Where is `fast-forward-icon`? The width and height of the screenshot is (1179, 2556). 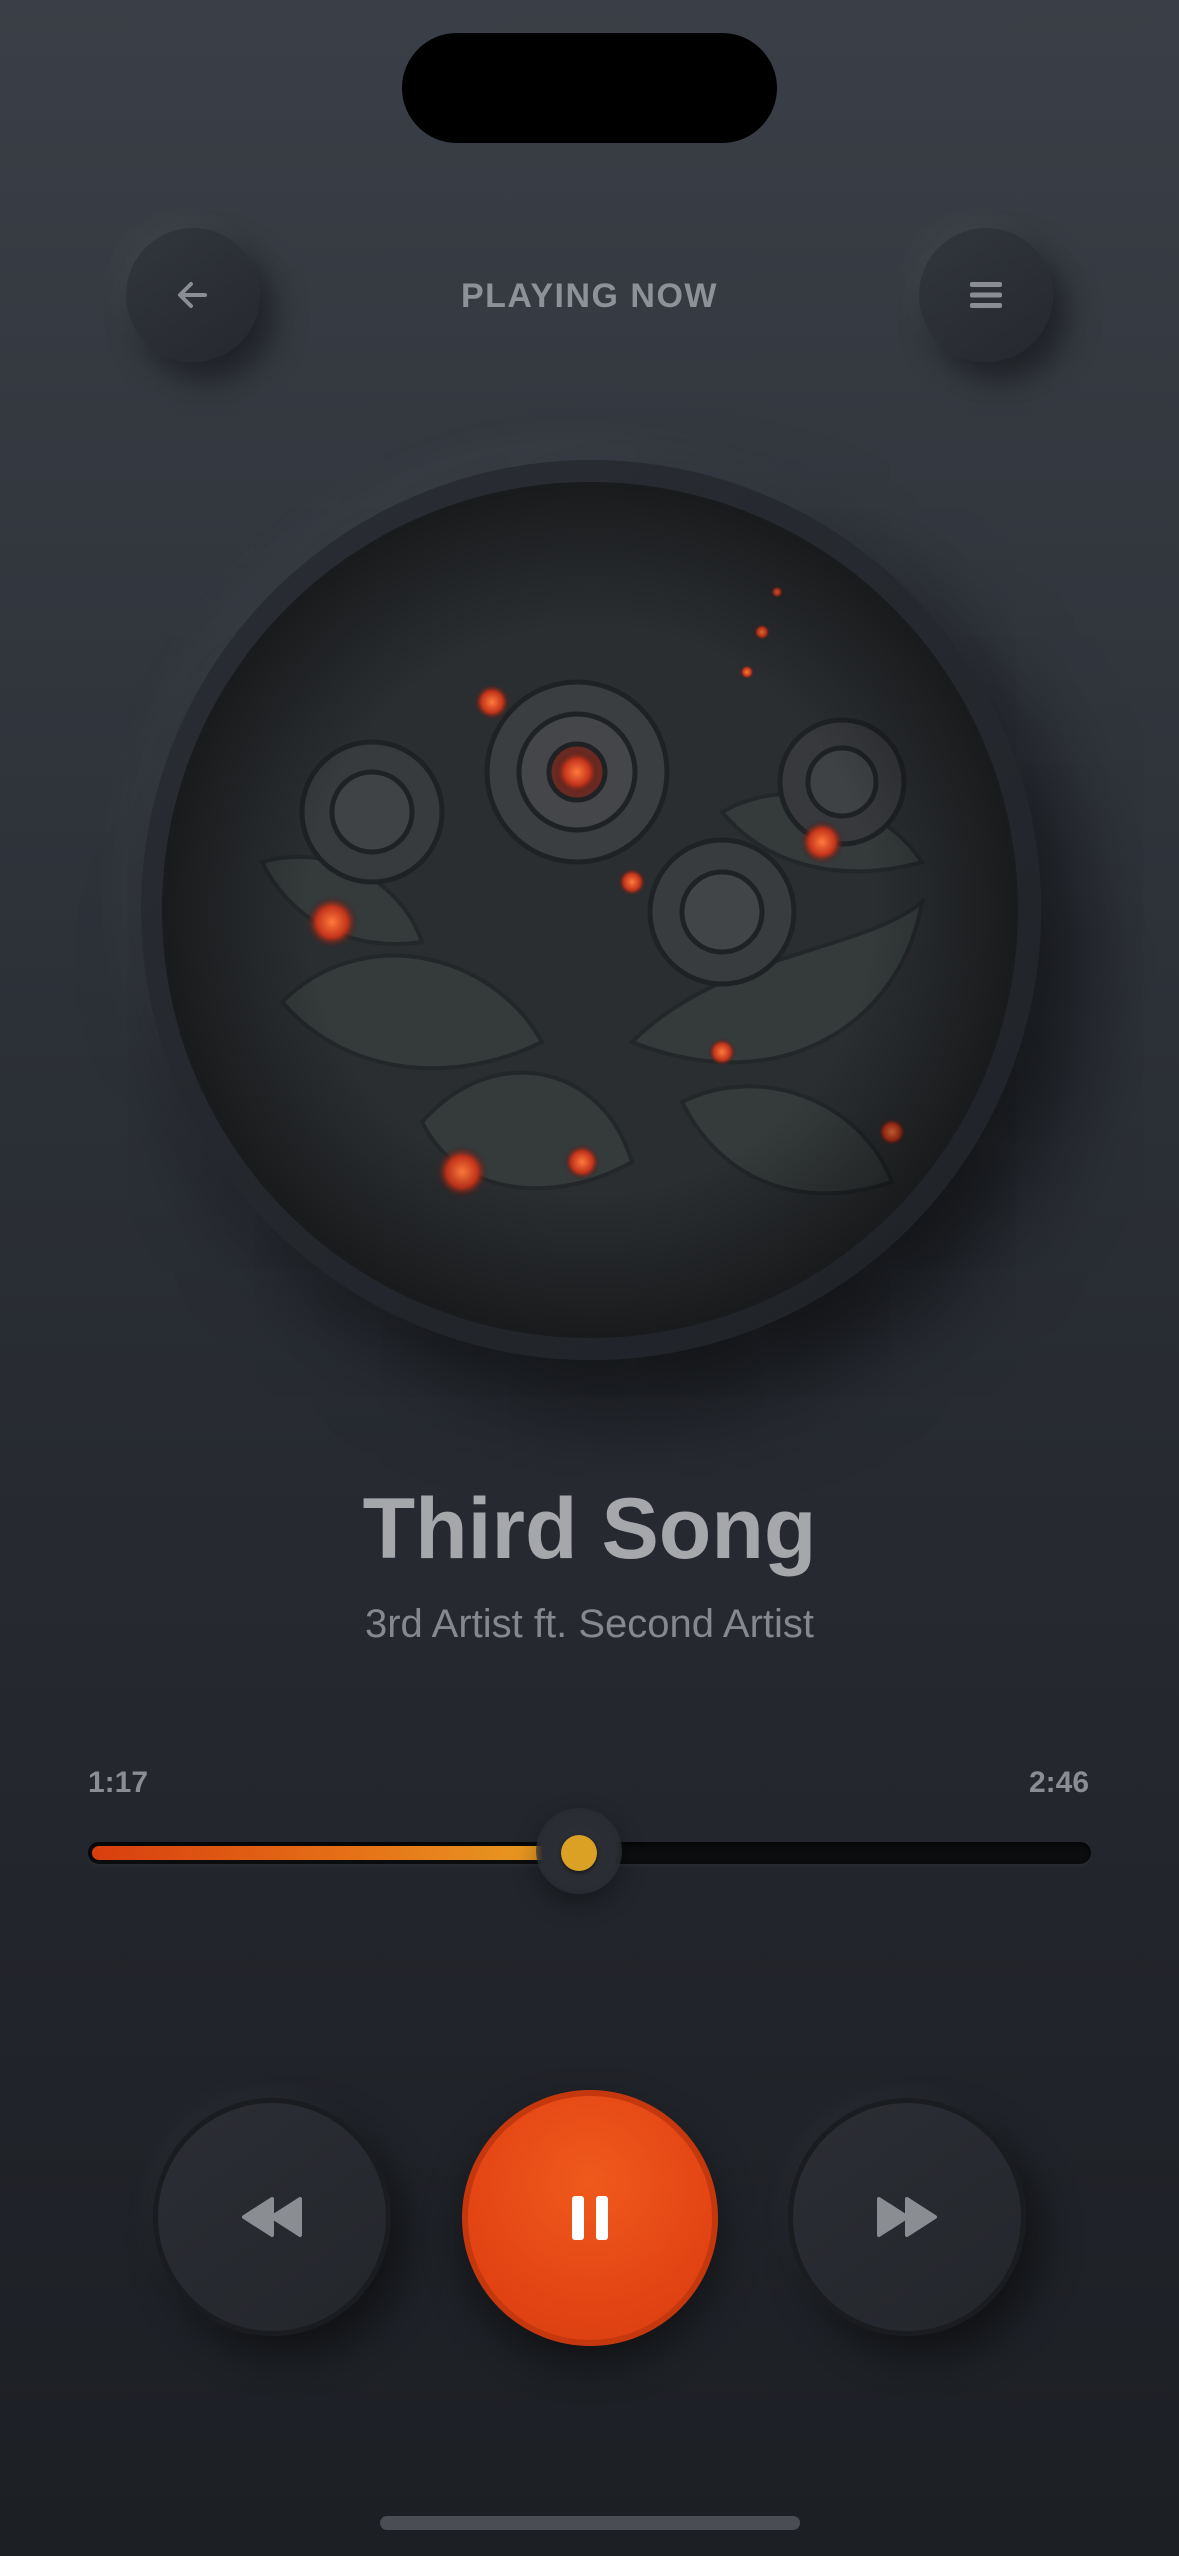 fast-forward-icon is located at coordinates (907, 2217).